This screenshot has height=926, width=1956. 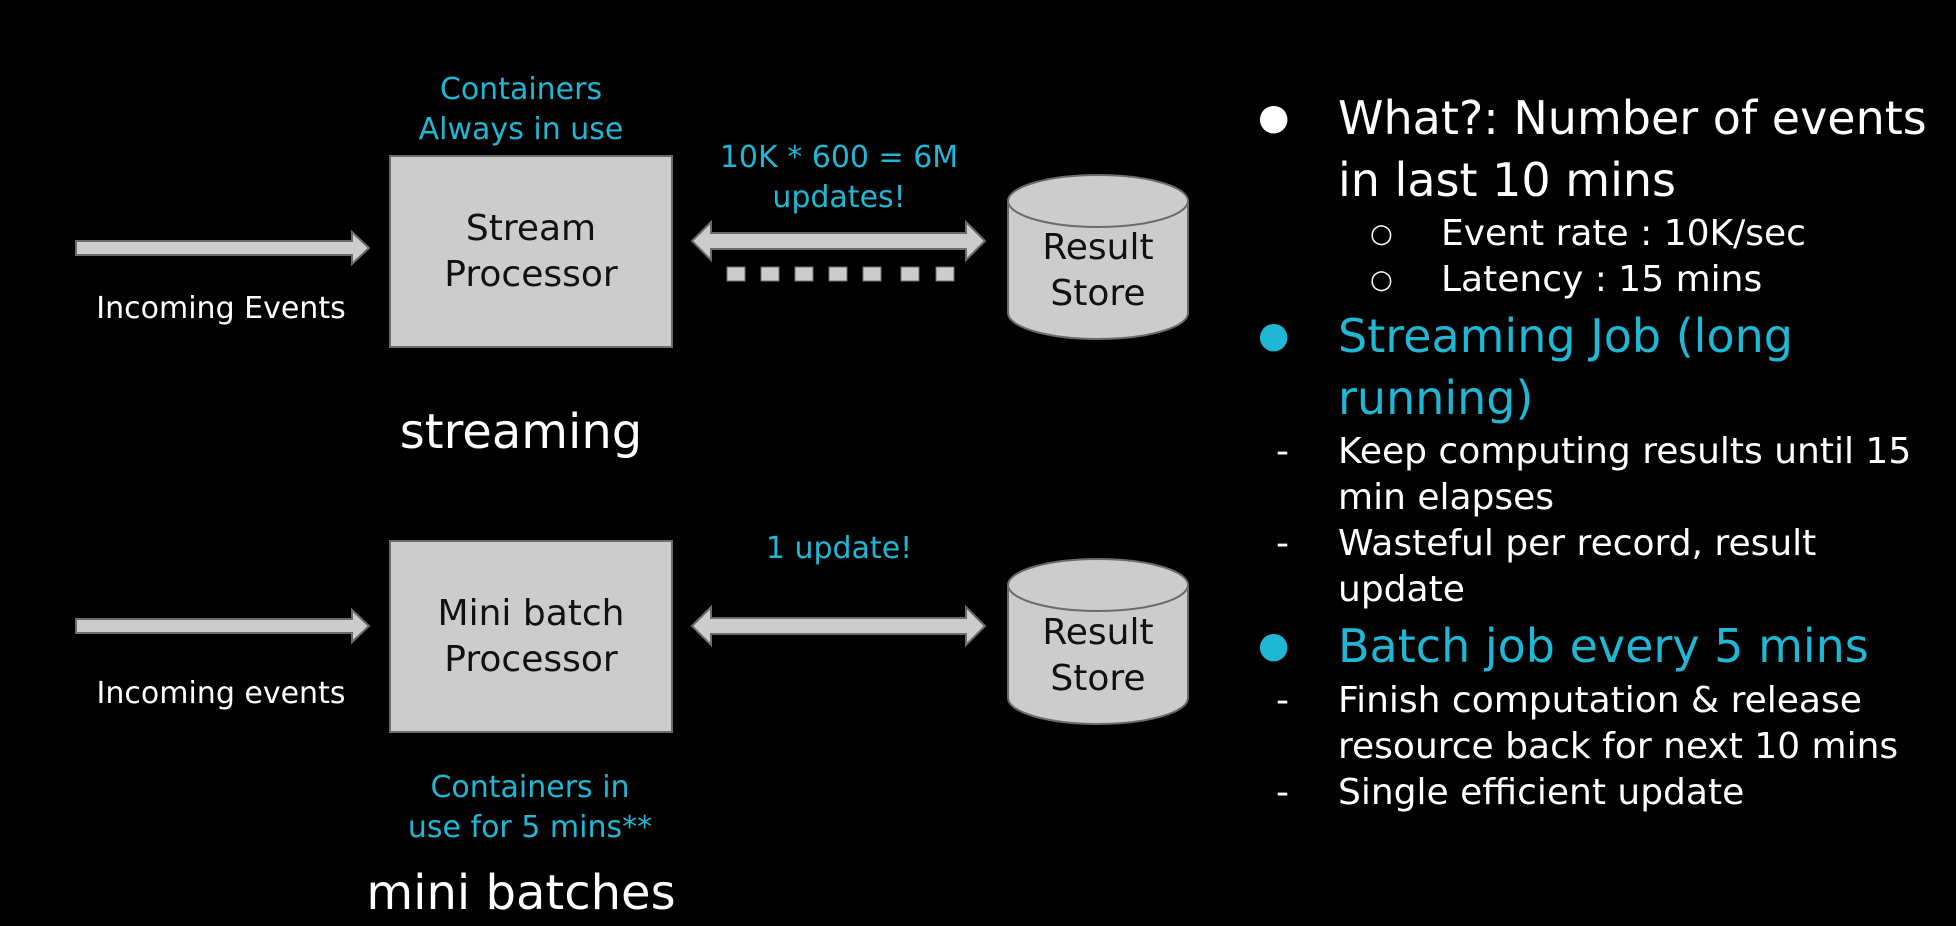 What do you see at coordinates (521, 129) in the screenshot?
I see `containers-line2: Always in use` at bounding box center [521, 129].